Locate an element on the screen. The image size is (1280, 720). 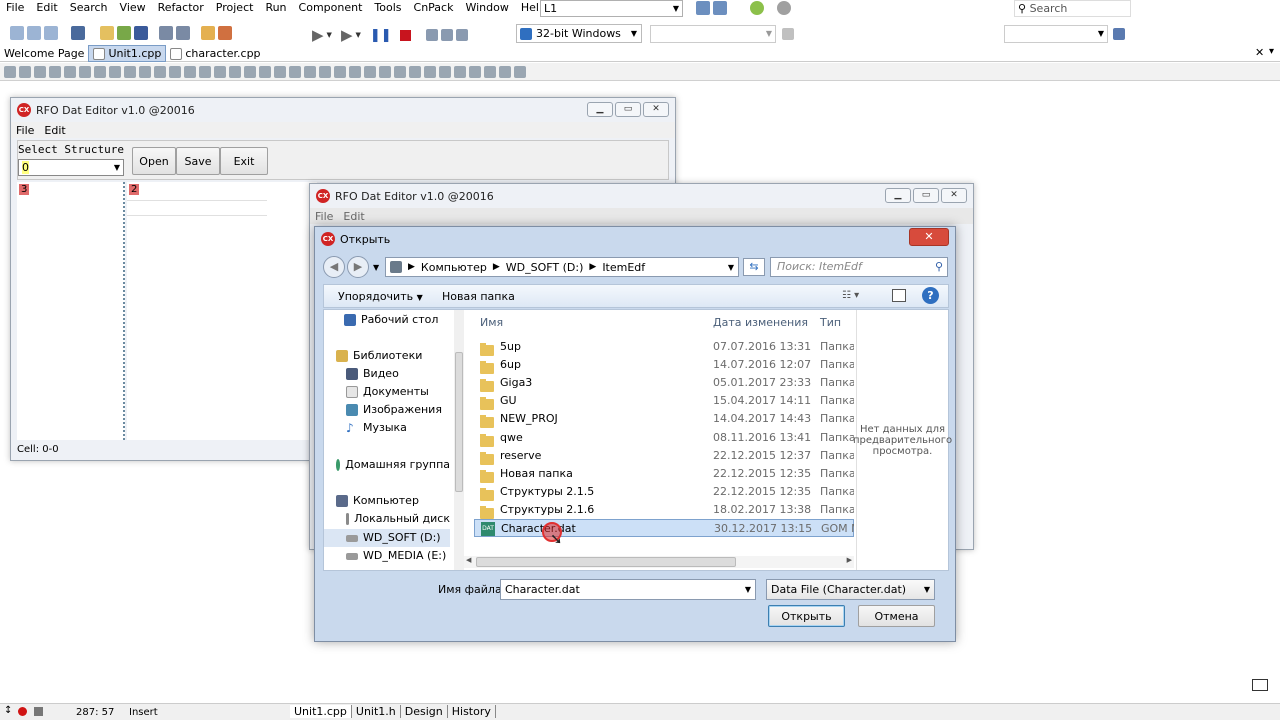
new-form-icon is located at coordinates (51, 33).